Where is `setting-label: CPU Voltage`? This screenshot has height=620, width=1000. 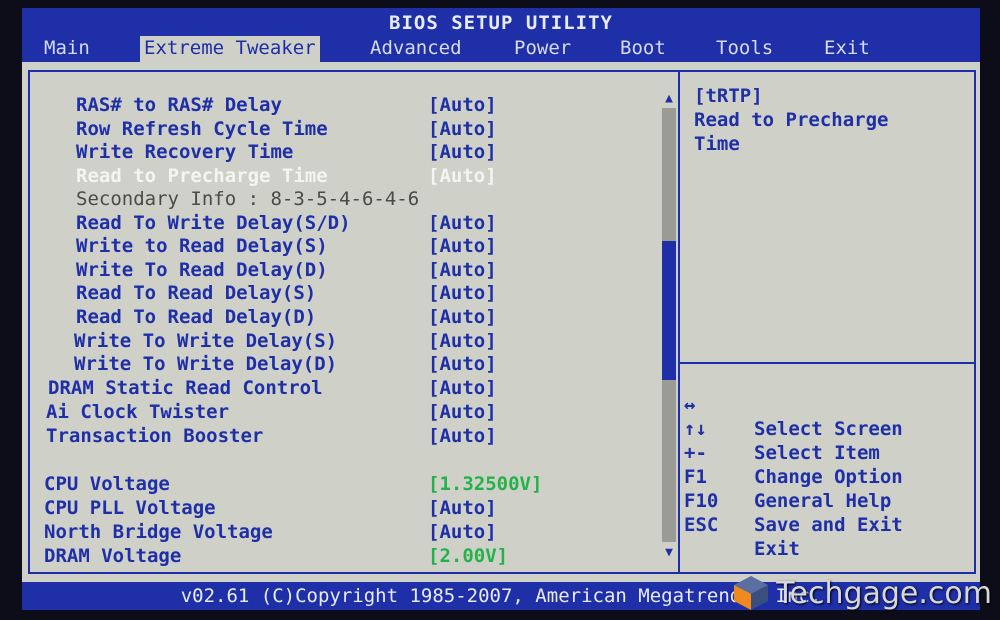
setting-label: CPU Voltage is located at coordinates (107, 484).